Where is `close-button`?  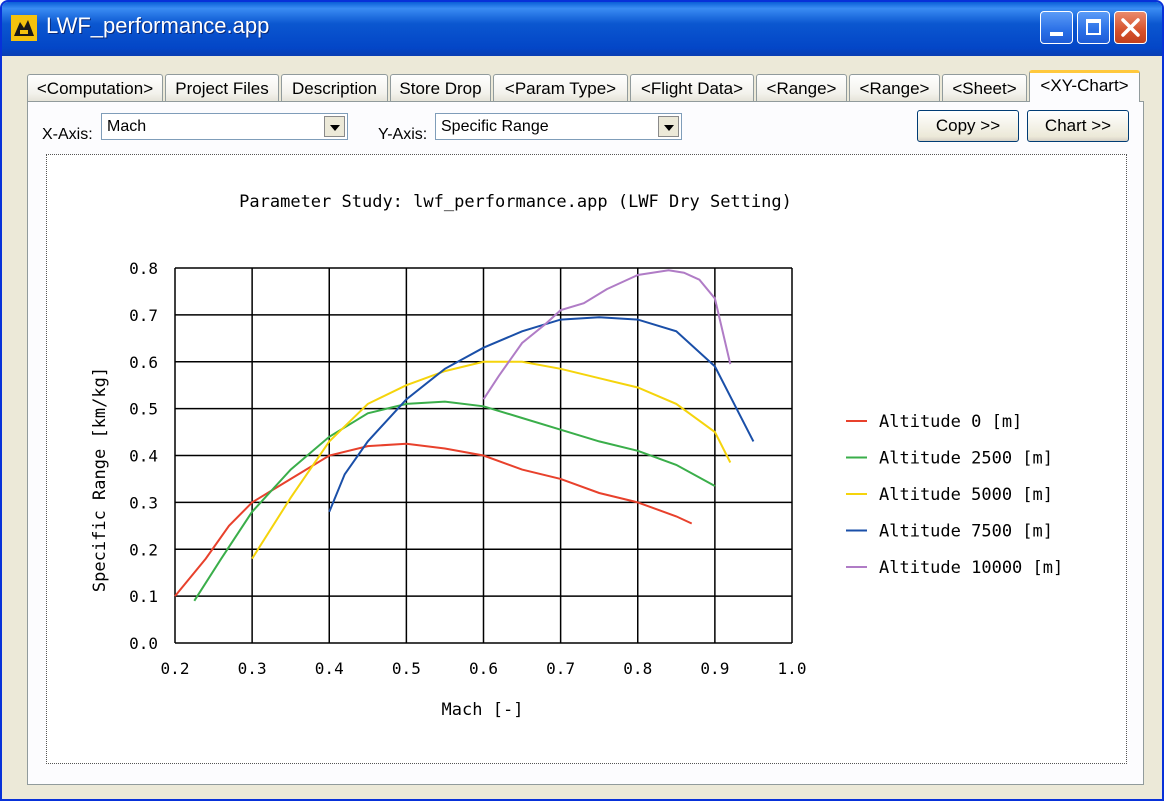
close-button is located at coordinates (1130, 27).